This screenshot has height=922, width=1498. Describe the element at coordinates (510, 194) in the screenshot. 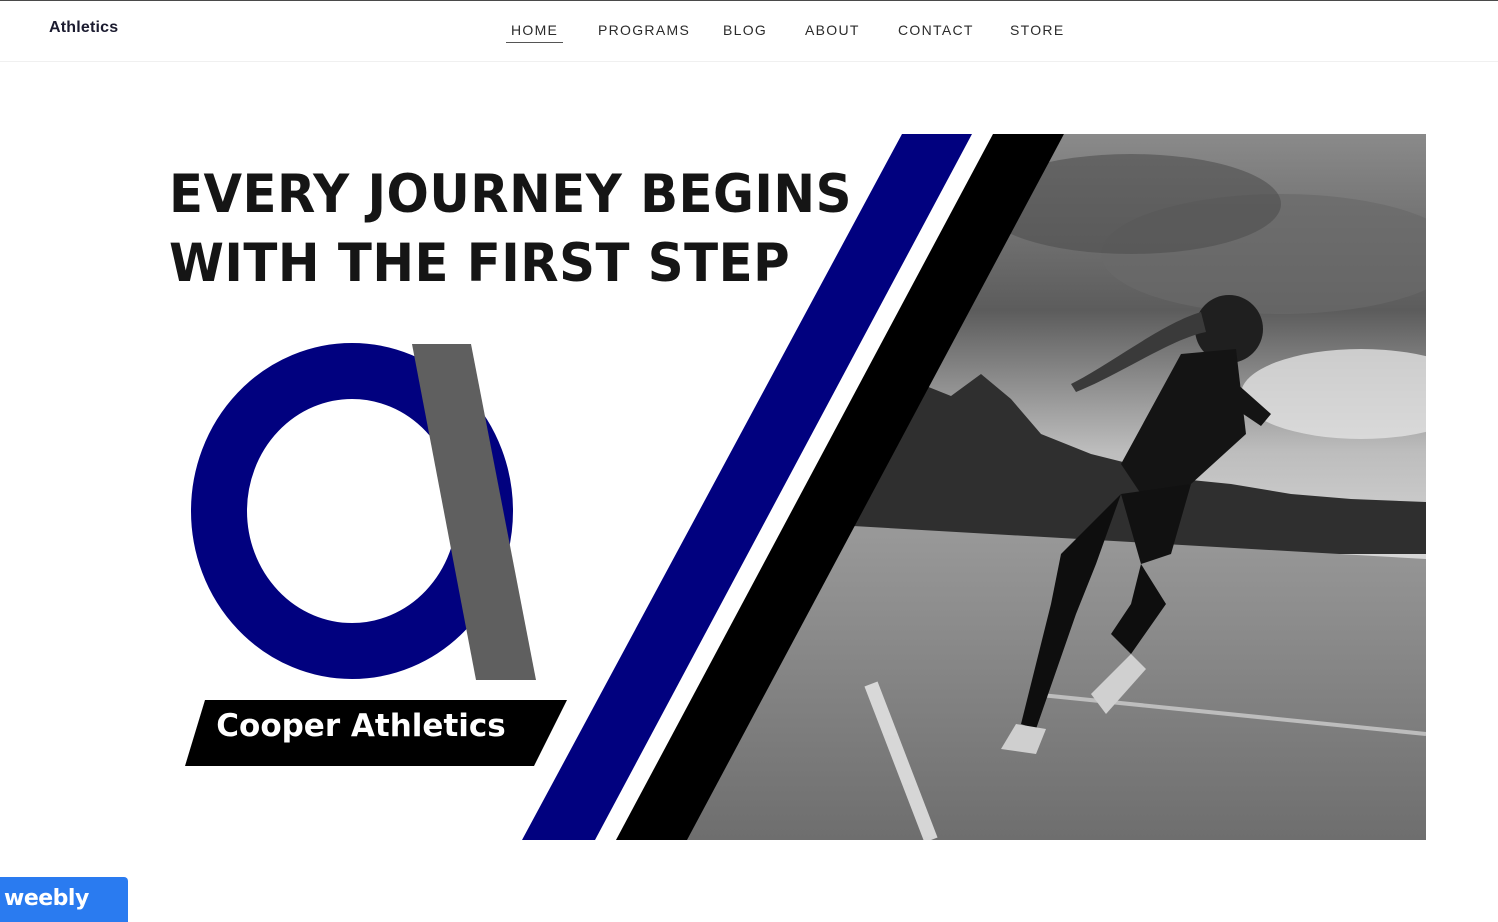

I see `headline-line-1: EVERY JOURNEY BEGINS` at that location.